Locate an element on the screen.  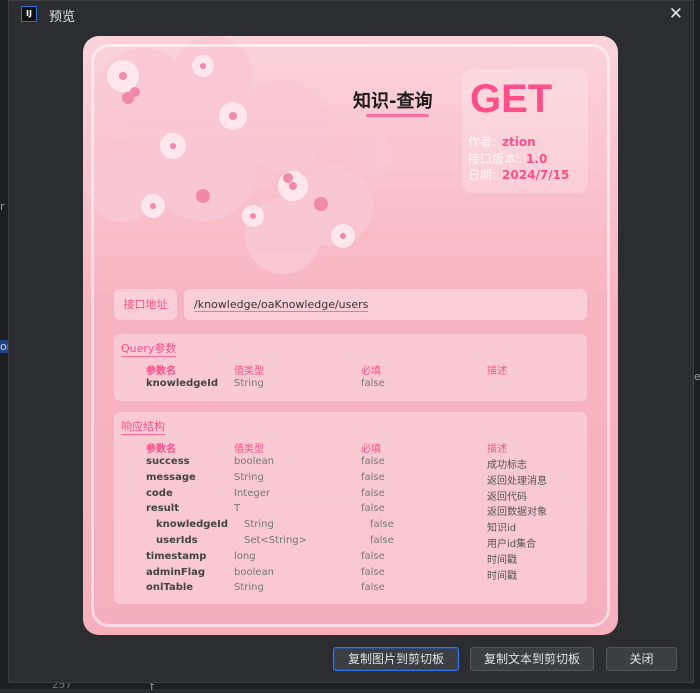
param-type: Integer is located at coordinates (252, 493).